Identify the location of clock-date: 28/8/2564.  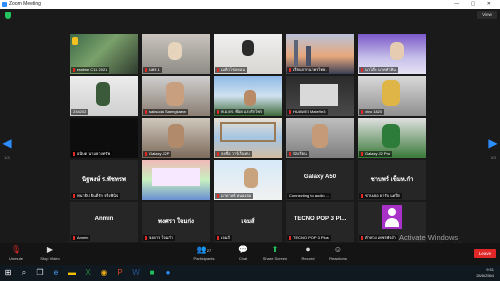
(485, 275).